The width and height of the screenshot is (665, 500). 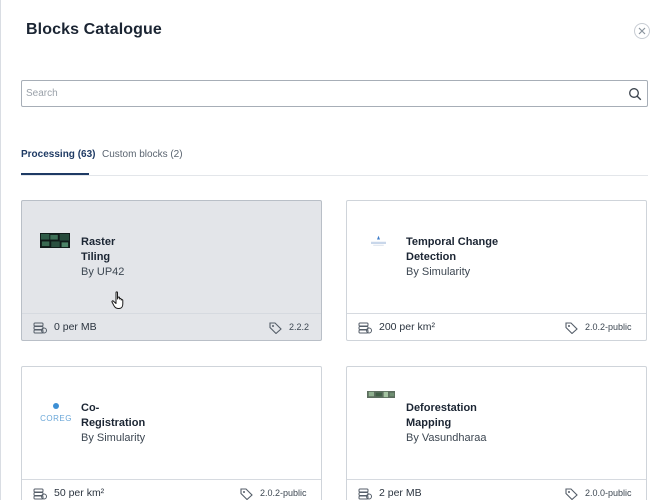 What do you see at coordinates (94, 29) in the screenshot?
I see `modal-title: Blocks Catalogue` at bounding box center [94, 29].